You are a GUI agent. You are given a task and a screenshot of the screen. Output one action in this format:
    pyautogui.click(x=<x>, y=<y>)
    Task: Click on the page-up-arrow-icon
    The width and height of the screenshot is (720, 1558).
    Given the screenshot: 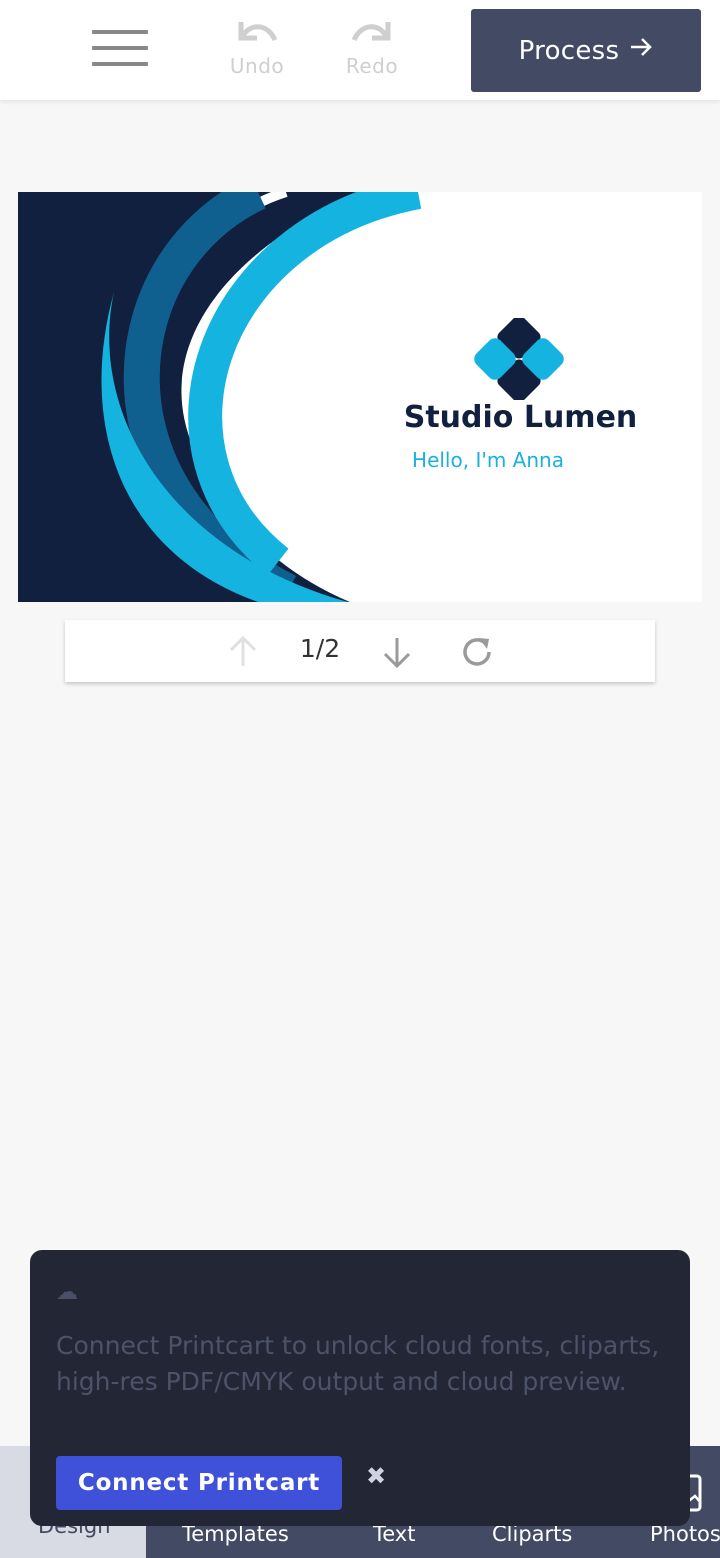 What is the action you would take?
    pyautogui.click(x=243, y=652)
    